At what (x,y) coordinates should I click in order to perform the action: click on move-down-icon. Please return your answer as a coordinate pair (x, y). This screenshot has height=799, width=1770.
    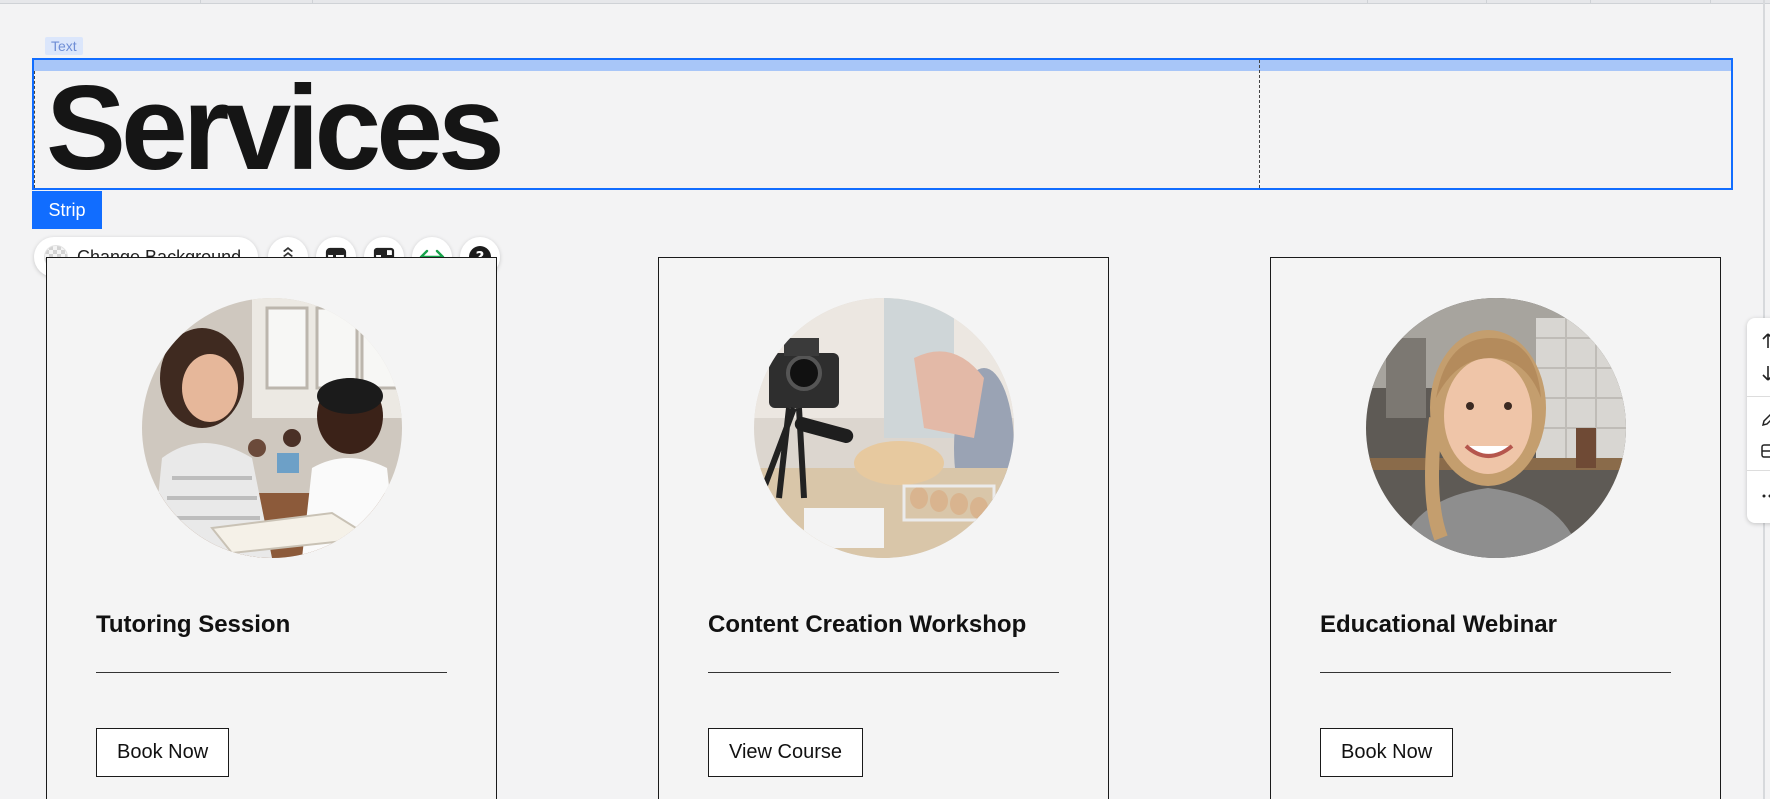
    Looking at the image, I should click on (1765, 373).